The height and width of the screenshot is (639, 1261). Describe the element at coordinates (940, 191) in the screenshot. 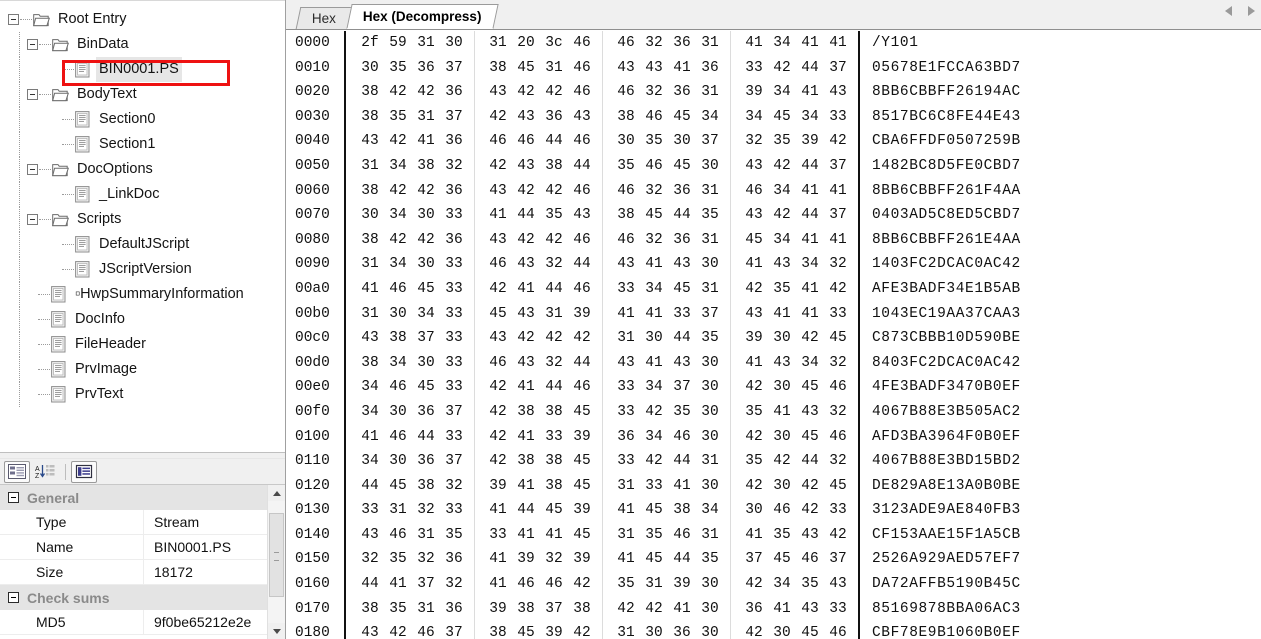

I see `hex-ascii: 8BB6CBBFF261F4AA` at that location.